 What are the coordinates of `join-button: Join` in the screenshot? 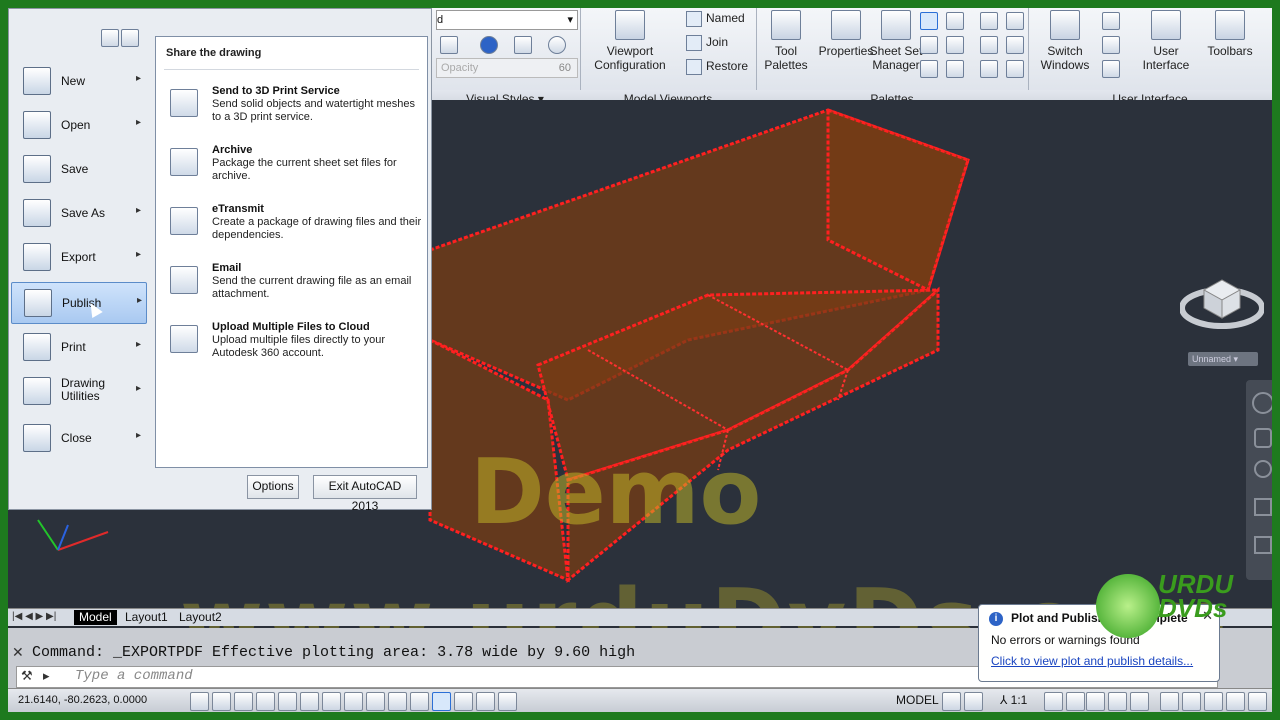 It's located at (707, 42).